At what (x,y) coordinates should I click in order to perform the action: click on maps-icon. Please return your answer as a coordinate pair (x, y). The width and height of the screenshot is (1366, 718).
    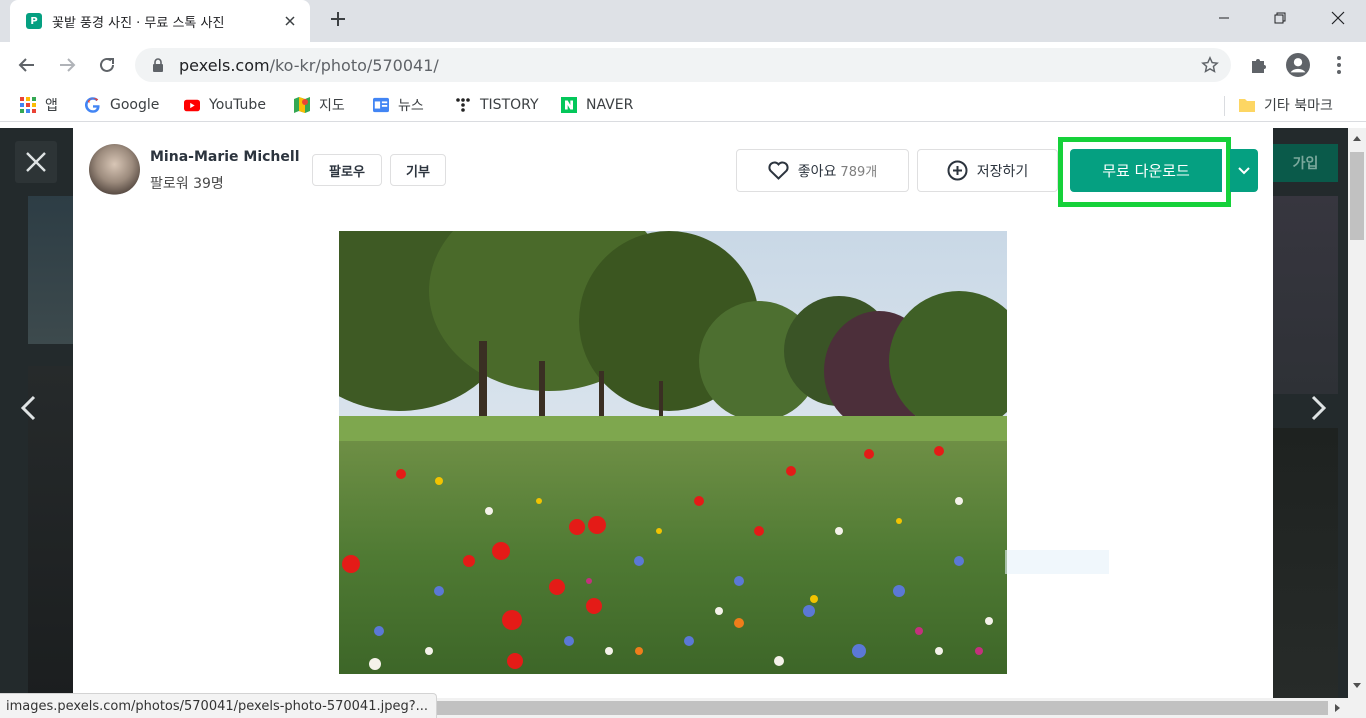
    Looking at the image, I should click on (302, 105).